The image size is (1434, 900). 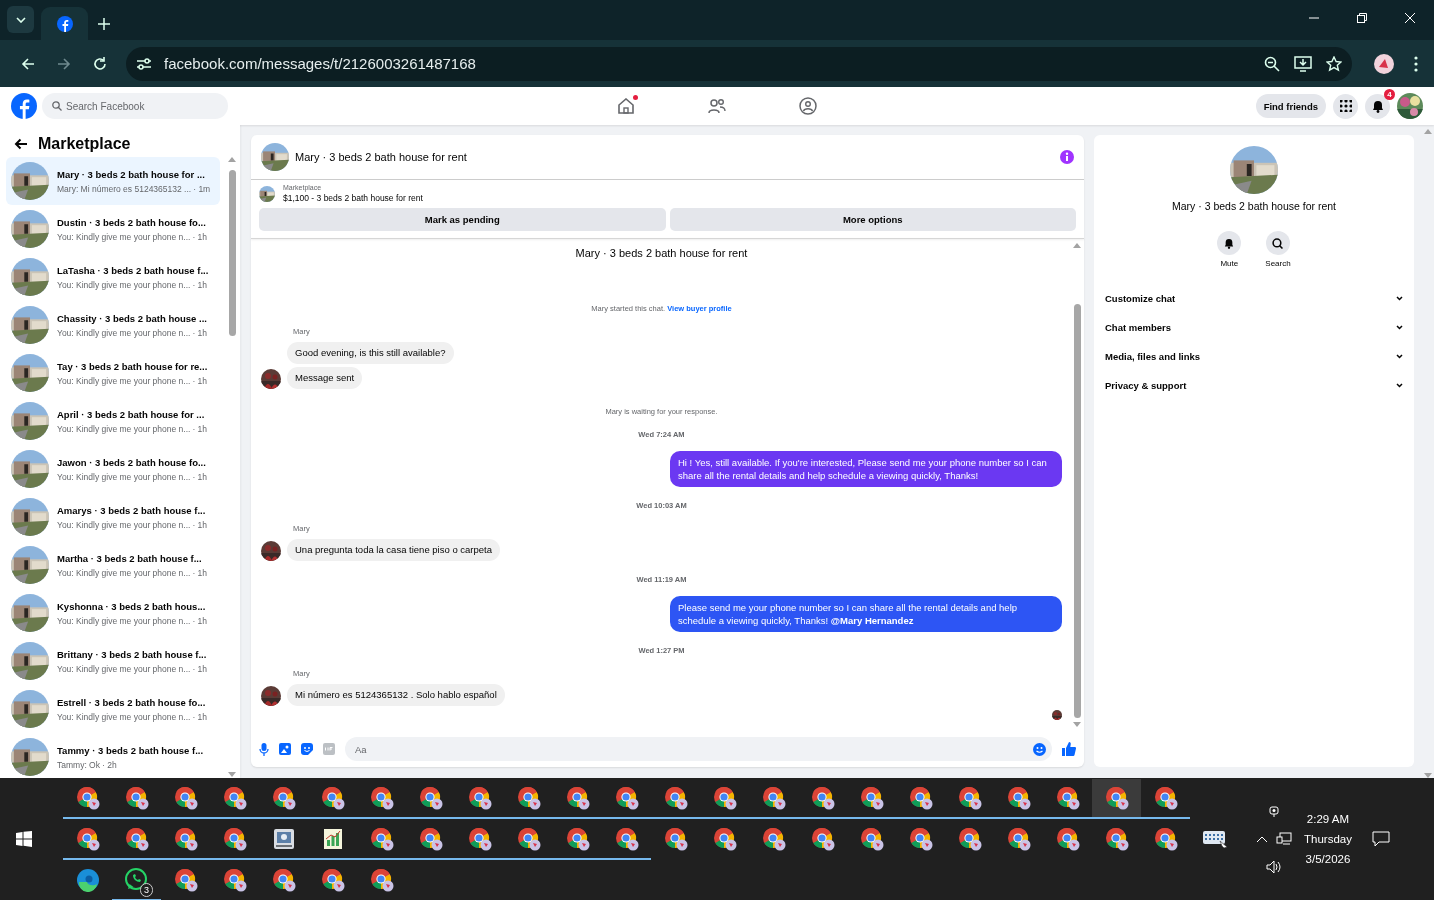 I want to click on listing-title: $1,100 - 3 beds 2 bath house for rent, so click(x=353, y=198).